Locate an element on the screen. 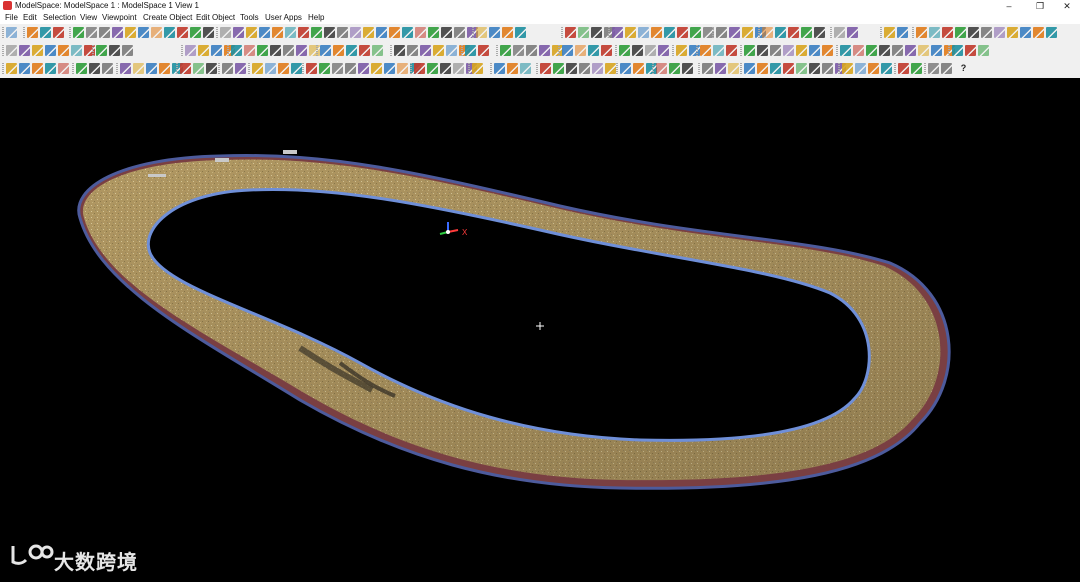 The image size is (1080, 582). menu-edit: Edit is located at coordinates (30, 18).